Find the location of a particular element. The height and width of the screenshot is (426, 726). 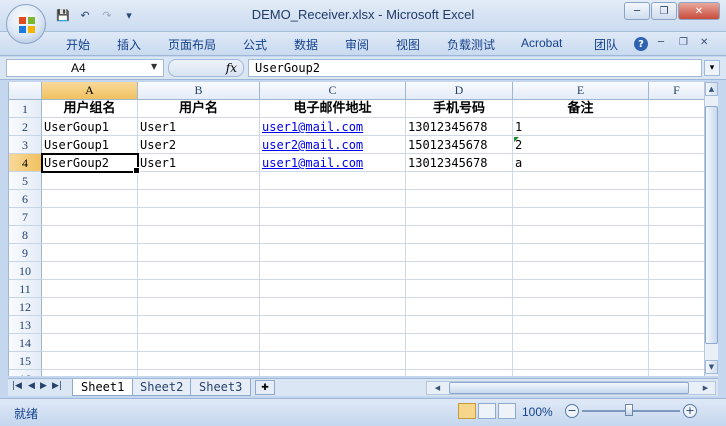

normal-view-icon is located at coordinates (467, 411).